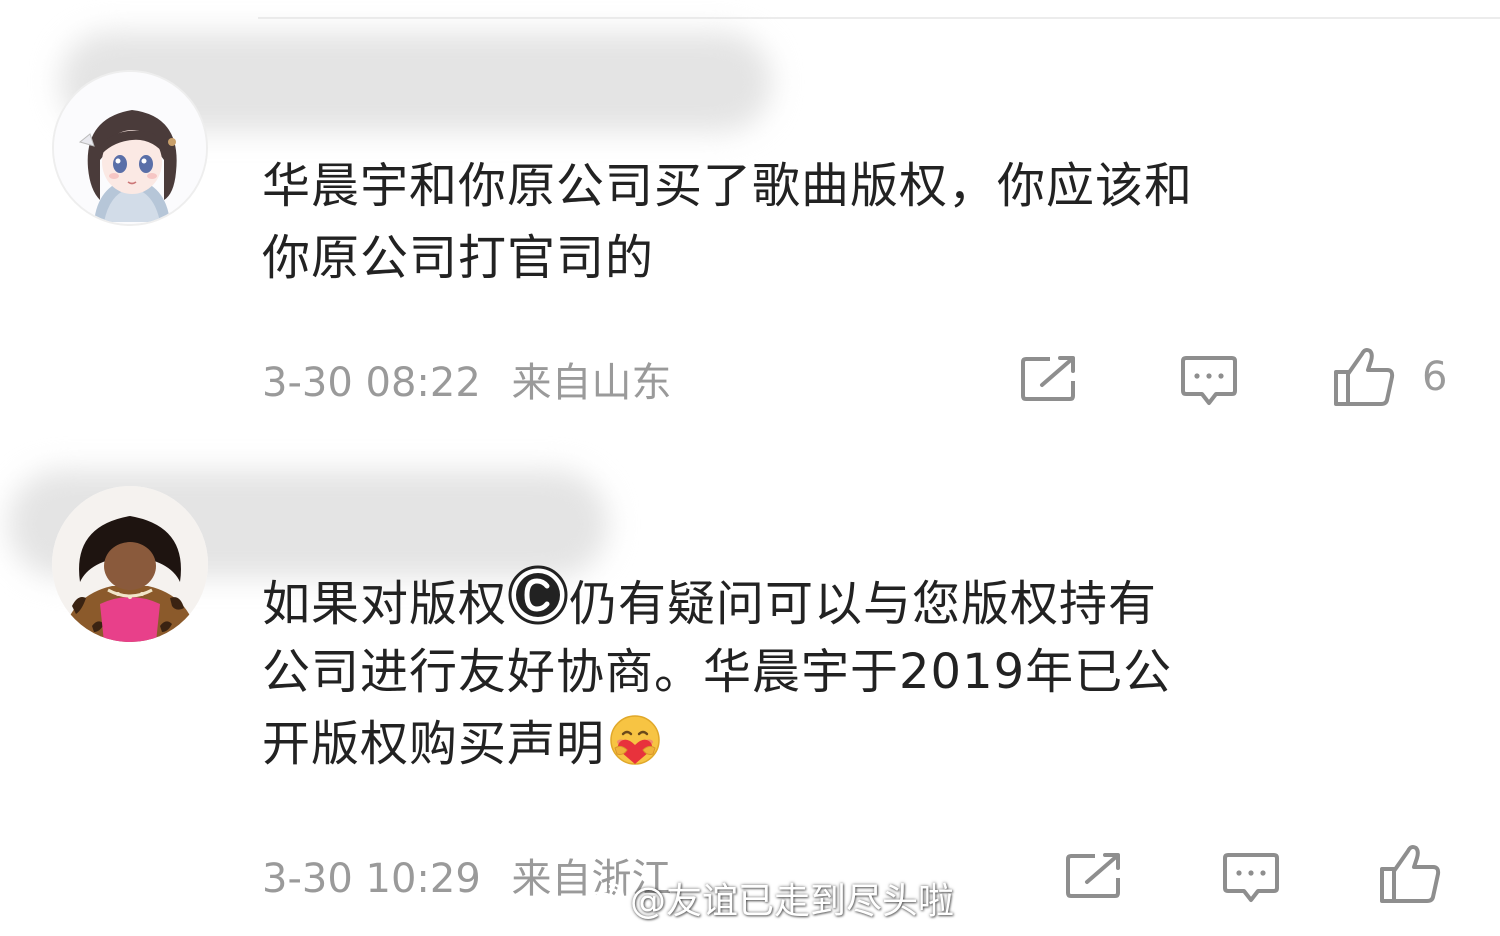 The height and width of the screenshot is (936, 1500). What do you see at coordinates (792, 901) in the screenshot?
I see `watermark-text: @友谊已走到尽头啦` at bounding box center [792, 901].